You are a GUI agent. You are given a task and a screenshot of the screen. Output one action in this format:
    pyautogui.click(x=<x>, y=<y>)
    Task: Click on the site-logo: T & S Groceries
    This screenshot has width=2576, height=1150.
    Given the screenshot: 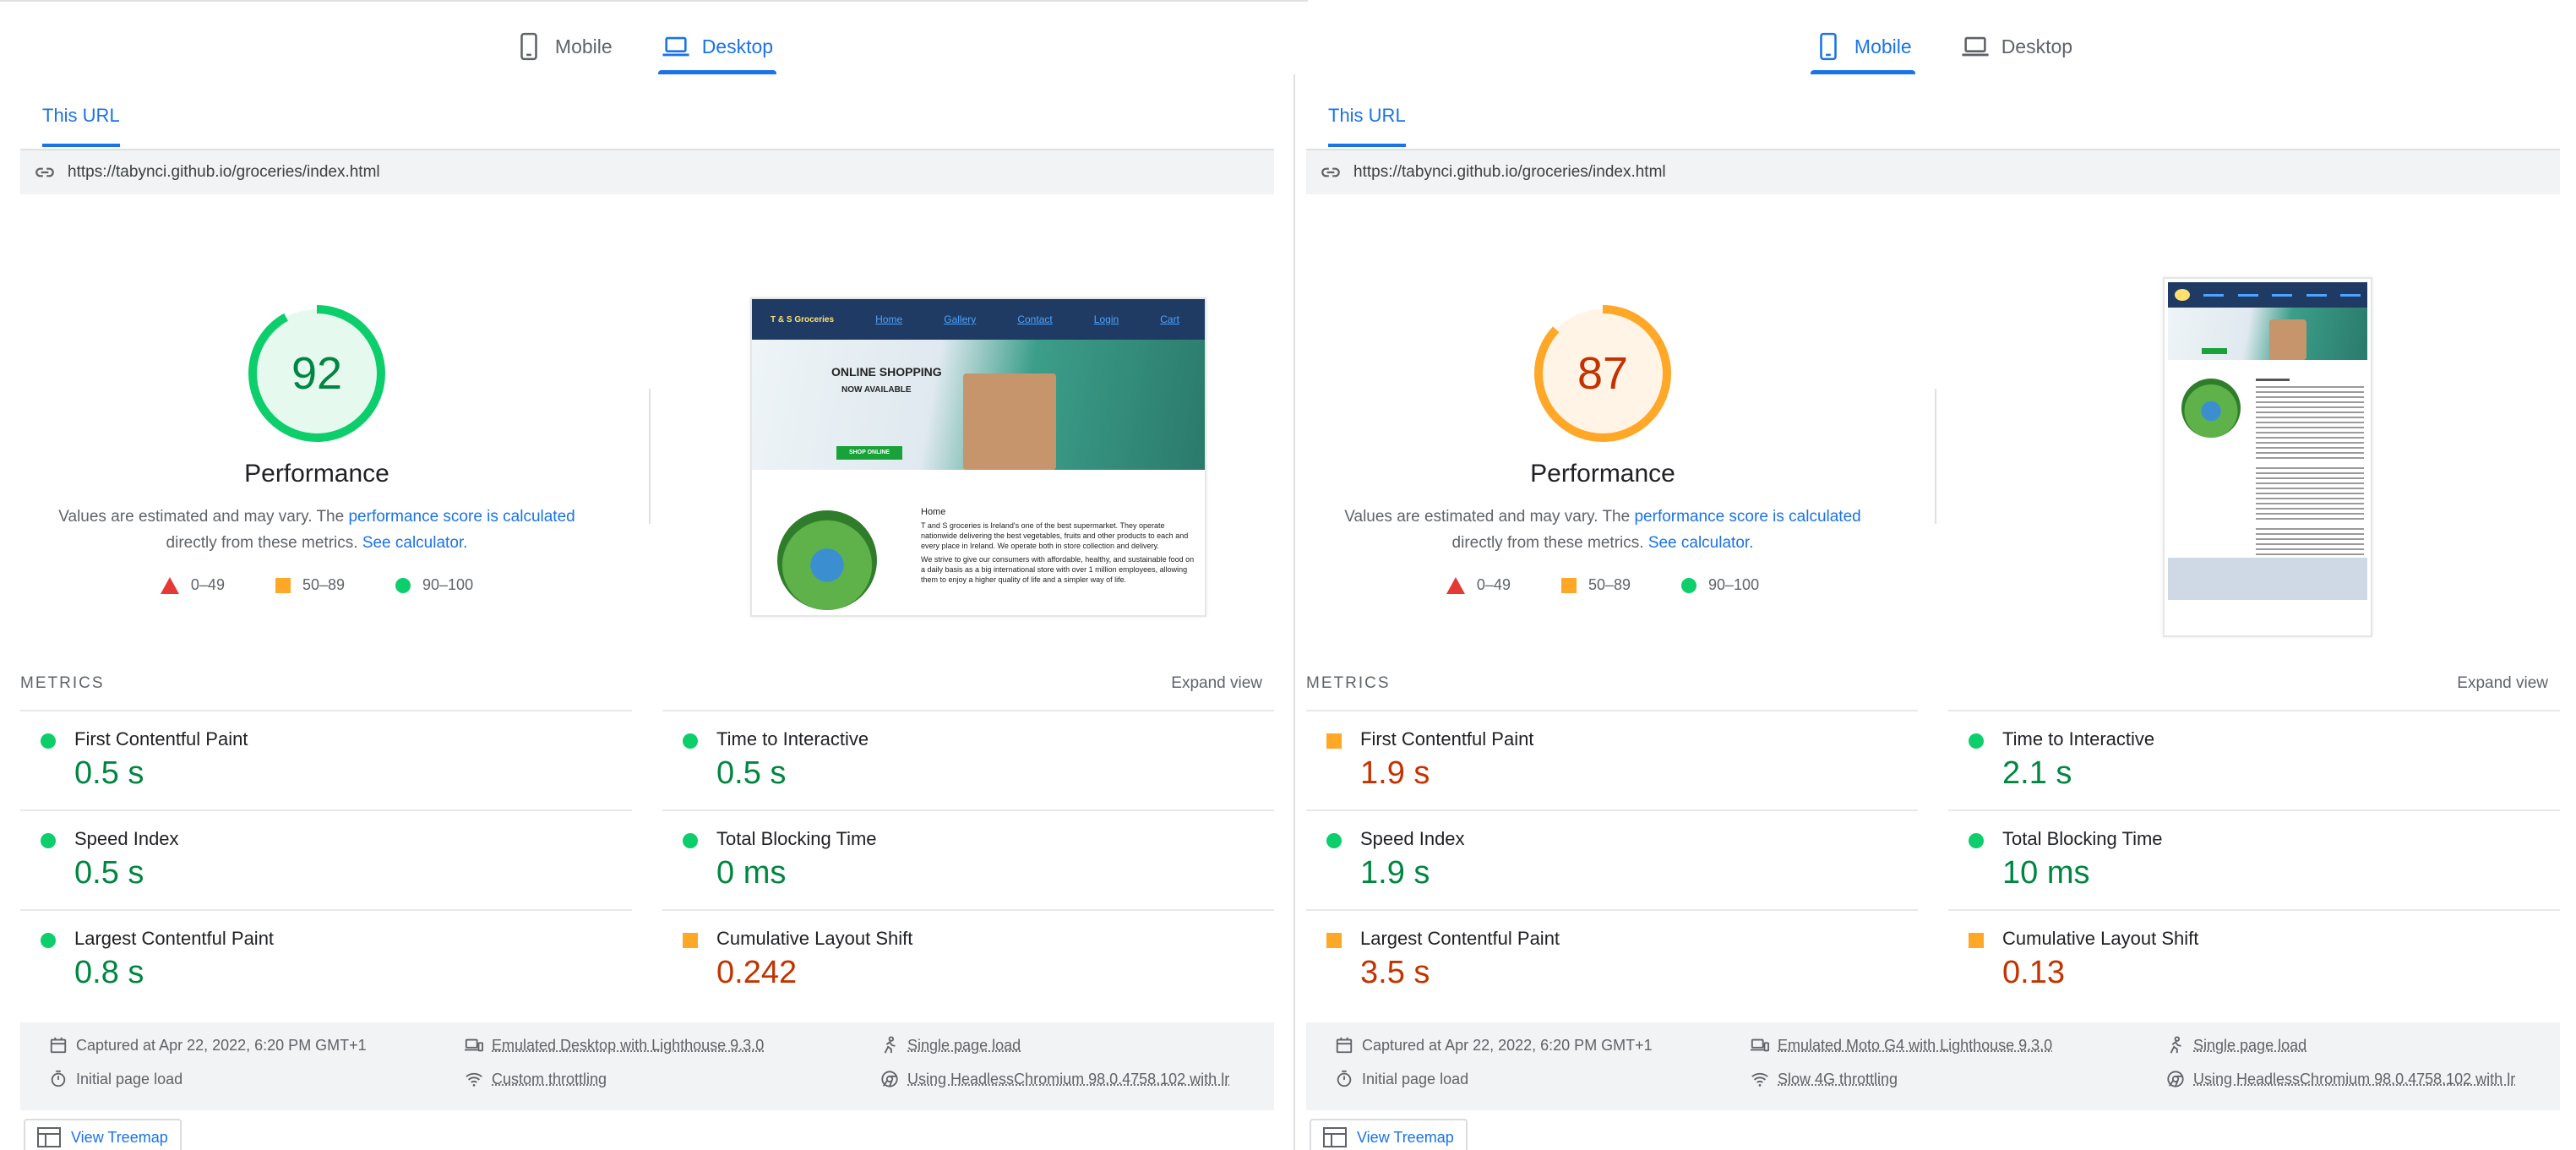 What is the action you would take?
    pyautogui.click(x=802, y=320)
    